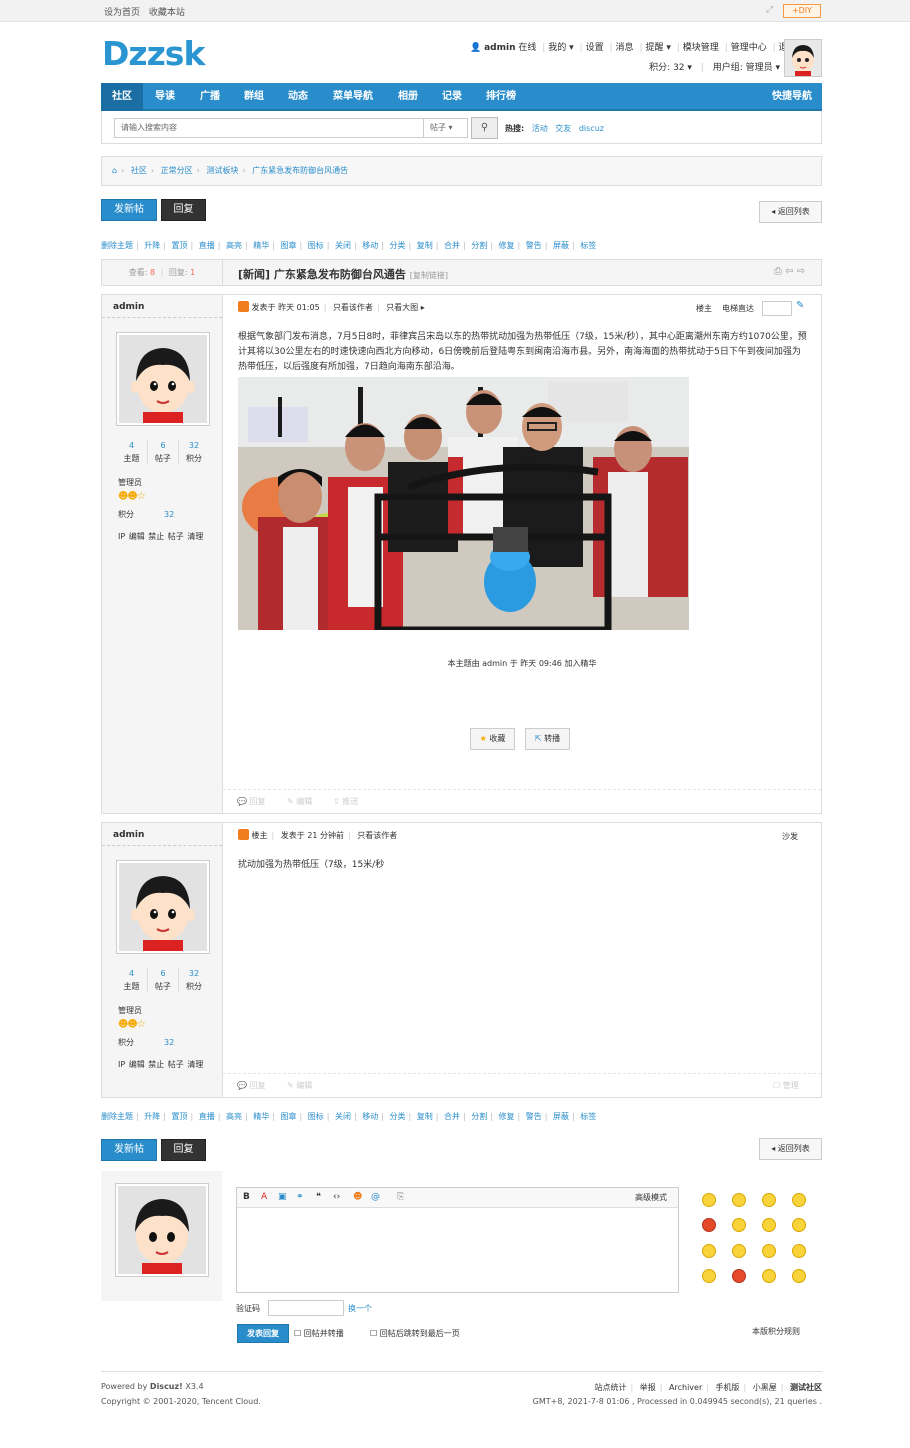 This screenshot has height=1448, width=910. What do you see at coordinates (269, 128) in the screenshot?
I see `search-input: 请输入搜索内容` at bounding box center [269, 128].